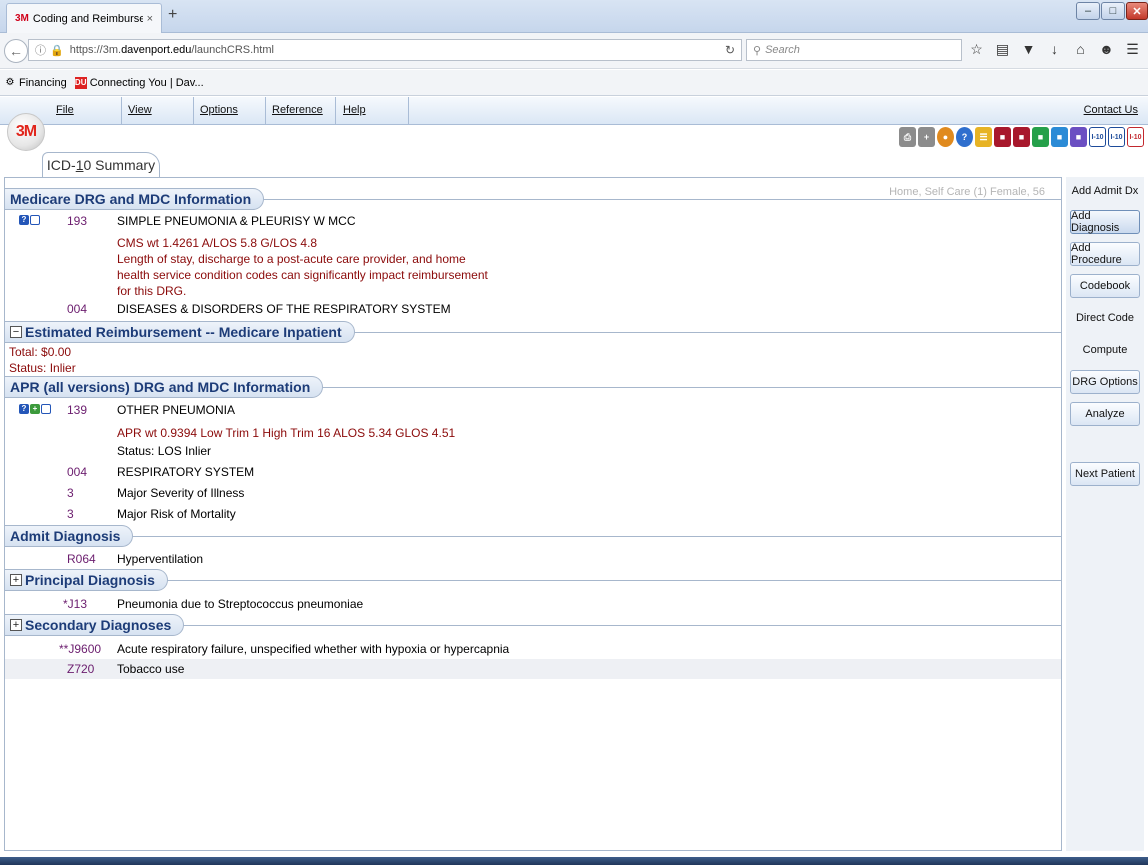 This screenshot has width=1148, height=865. I want to click on collapse-toggle-icon: −, so click(16, 332).